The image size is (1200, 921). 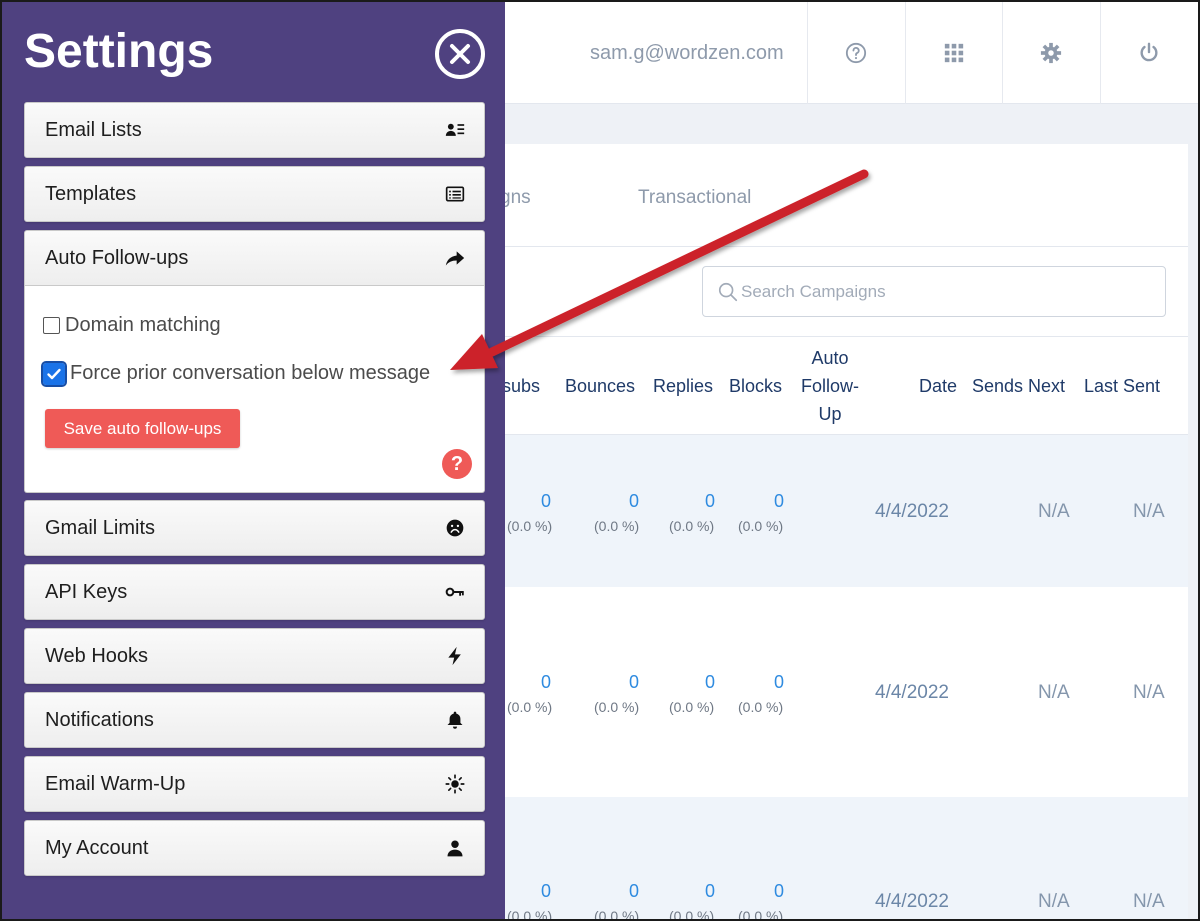 I want to click on bolt-icon, so click(x=455, y=656).